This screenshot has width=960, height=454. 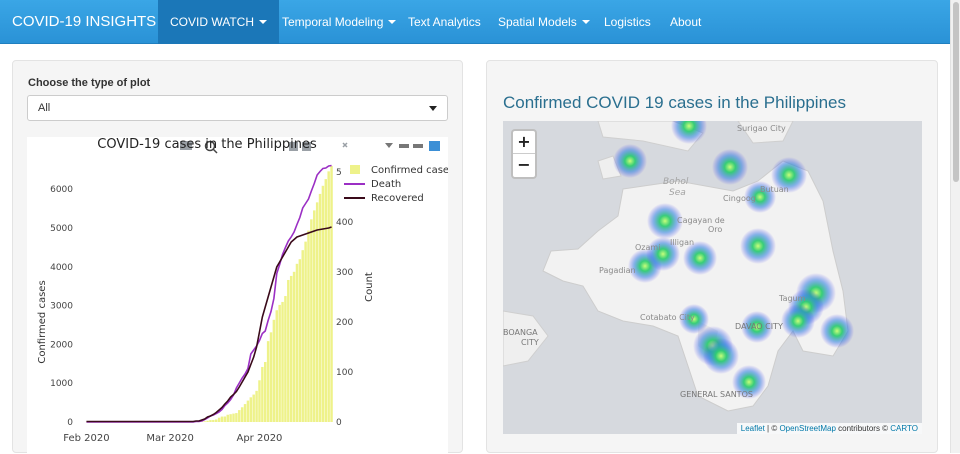 What do you see at coordinates (344, 373) in the screenshot?
I see `y2-tick-label: 100` at bounding box center [344, 373].